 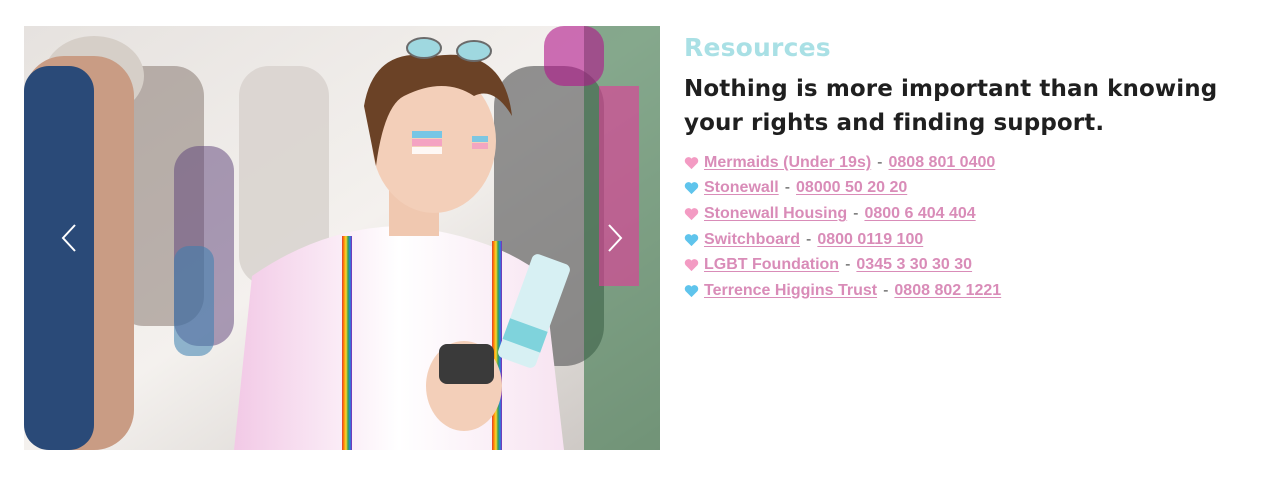 What do you see at coordinates (979, 189) in the screenshot?
I see `resource-item: Stonewall -08000 50 20 20` at bounding box center [979, 189].